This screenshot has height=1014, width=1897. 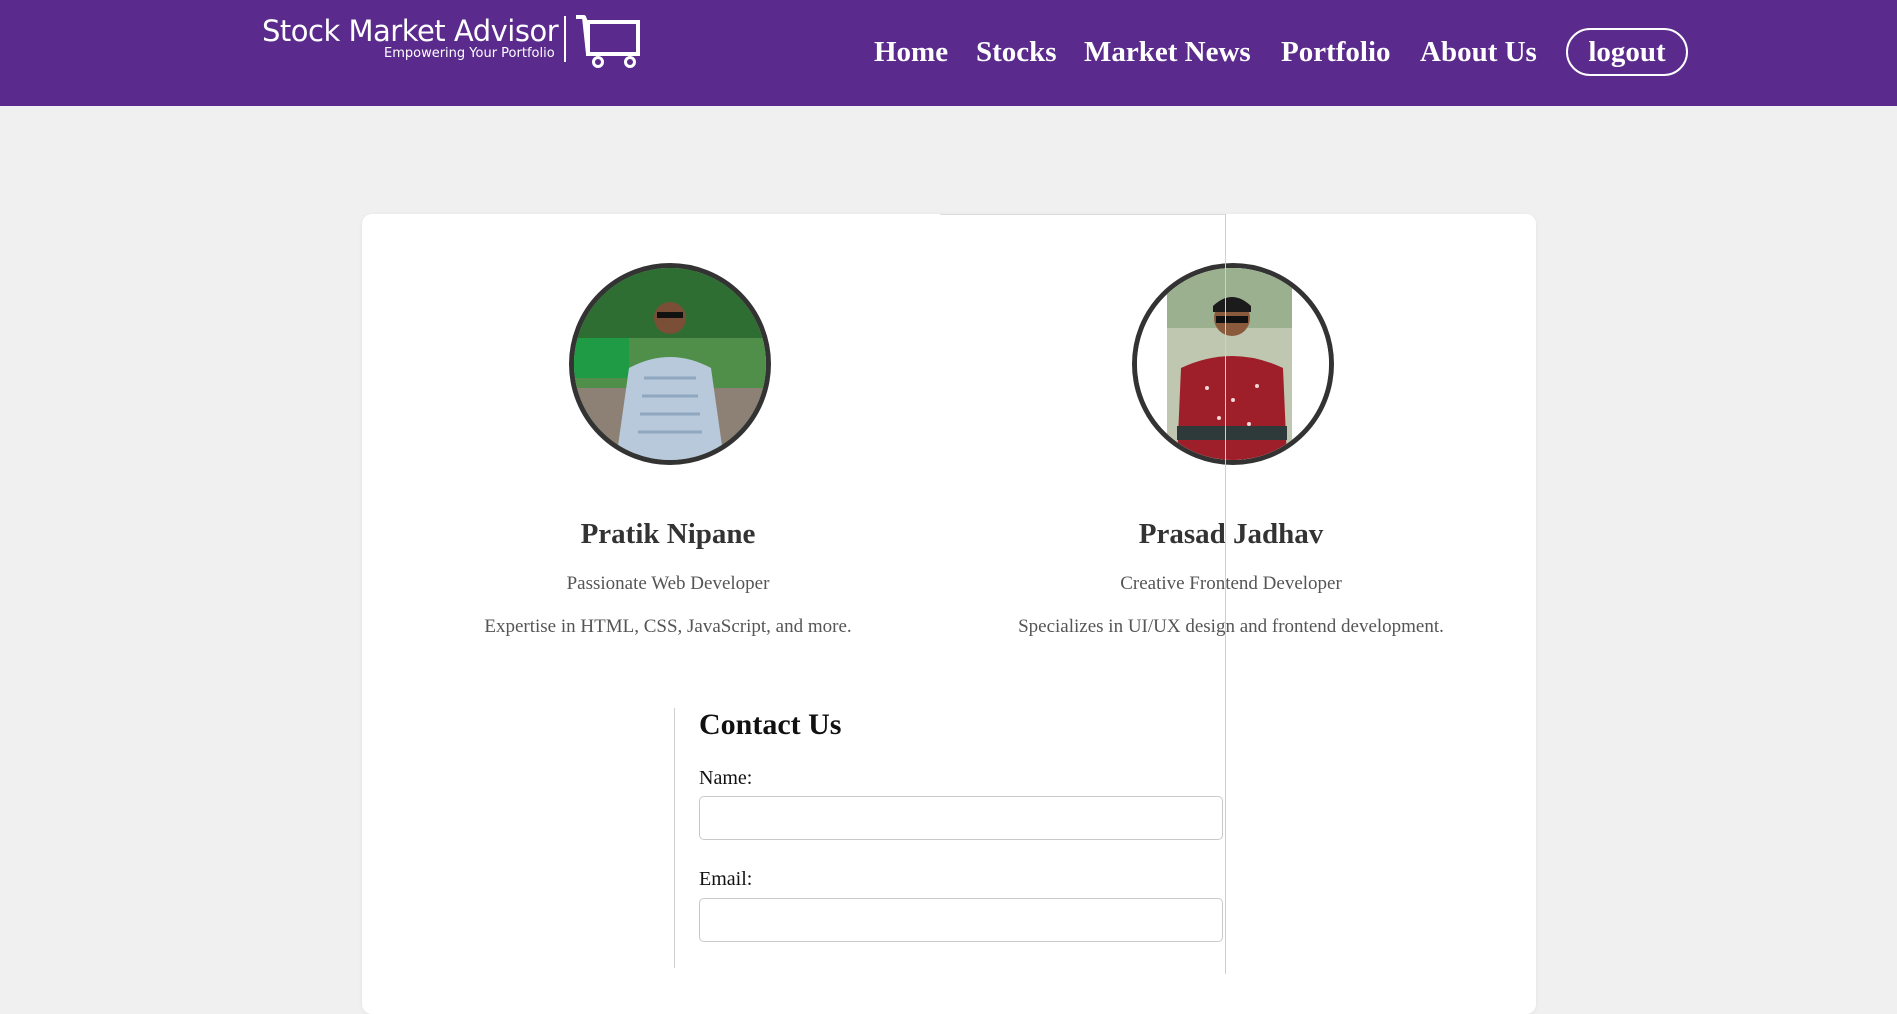 I want to click on nav-about-us: About Us, so click(x=1478, y=52).